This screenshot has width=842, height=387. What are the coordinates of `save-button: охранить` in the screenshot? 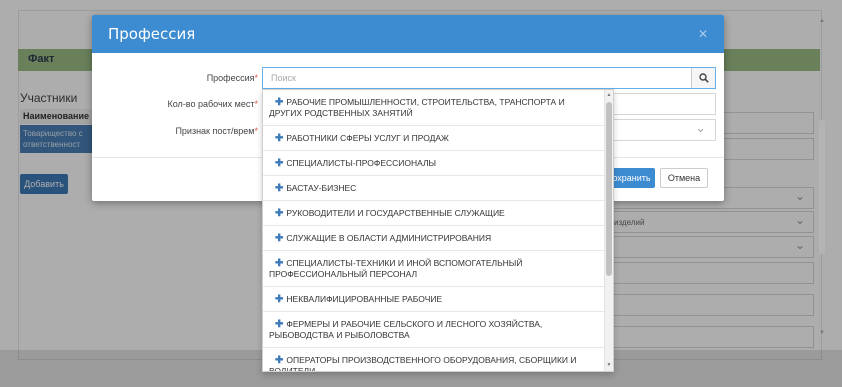 It's located at (631, 178).